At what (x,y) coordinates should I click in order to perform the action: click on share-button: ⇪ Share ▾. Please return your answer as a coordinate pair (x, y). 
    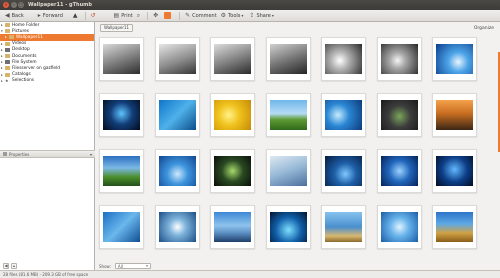
    Looking at the image, I should click on (262, 16).